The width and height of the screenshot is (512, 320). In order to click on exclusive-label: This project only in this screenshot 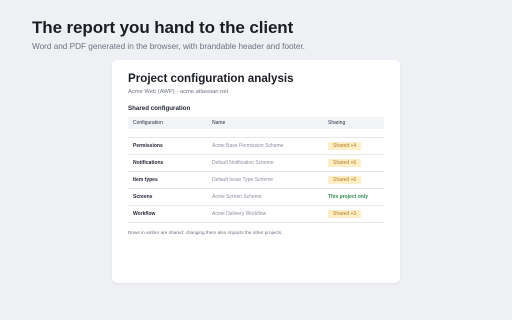, I will do `click(348, 196)`.